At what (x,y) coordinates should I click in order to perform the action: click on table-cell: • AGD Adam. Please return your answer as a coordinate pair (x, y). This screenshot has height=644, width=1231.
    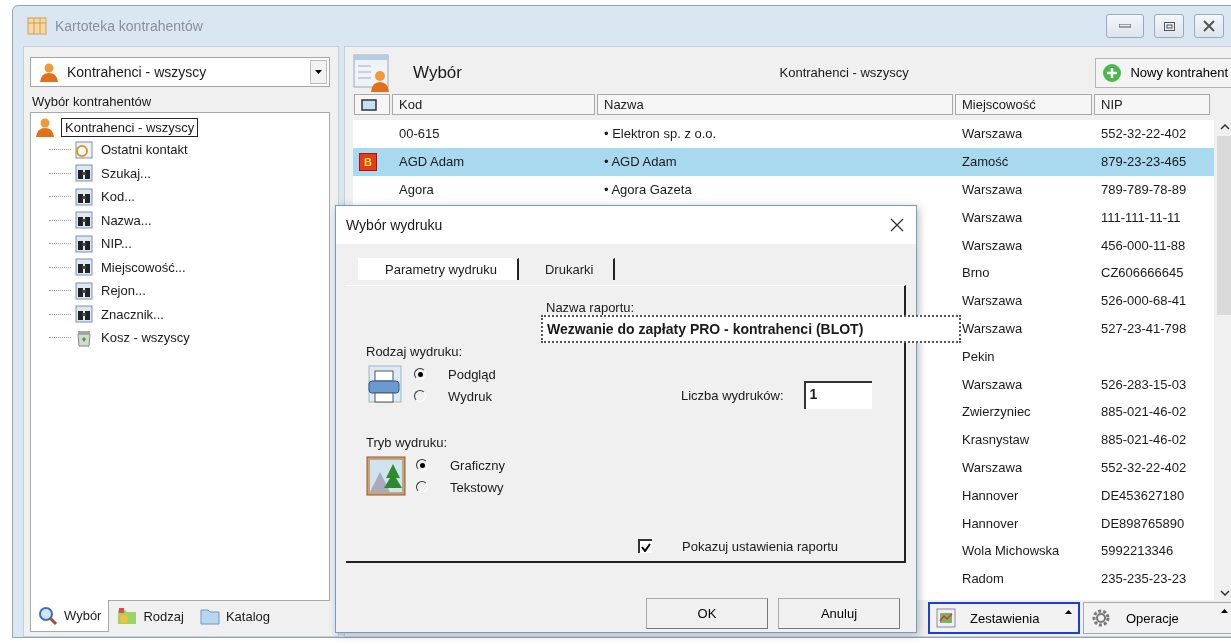
    Looking at the image, I should click on (640, 162).